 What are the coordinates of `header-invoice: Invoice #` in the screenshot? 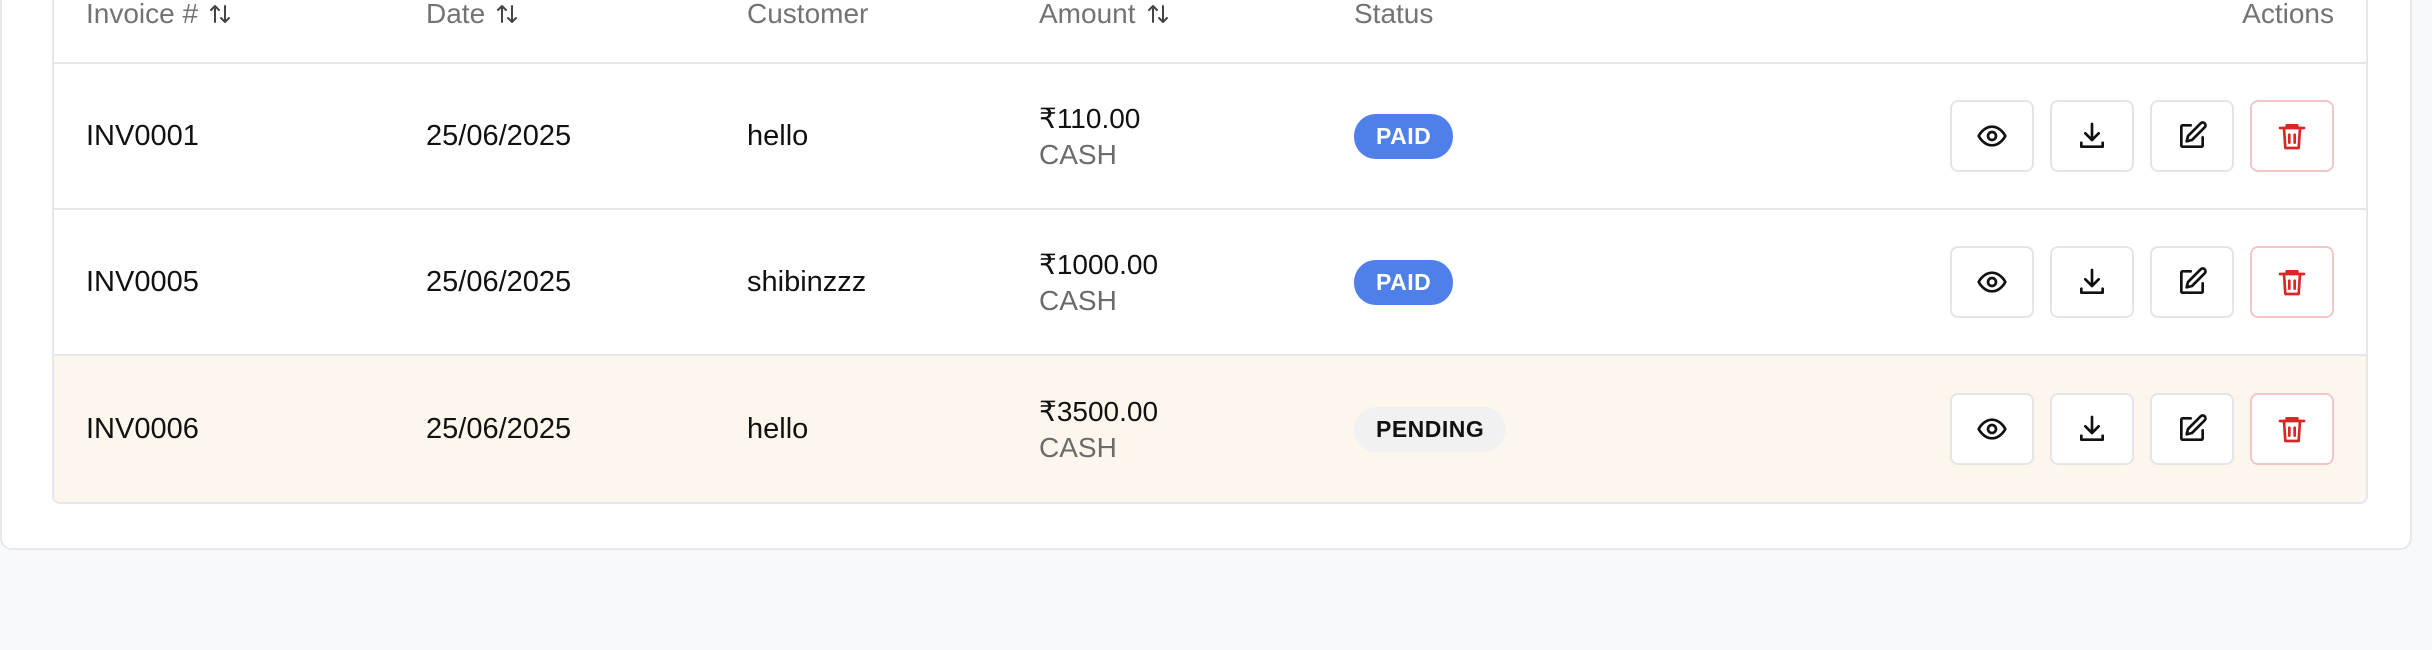 It's located at (159, 15).